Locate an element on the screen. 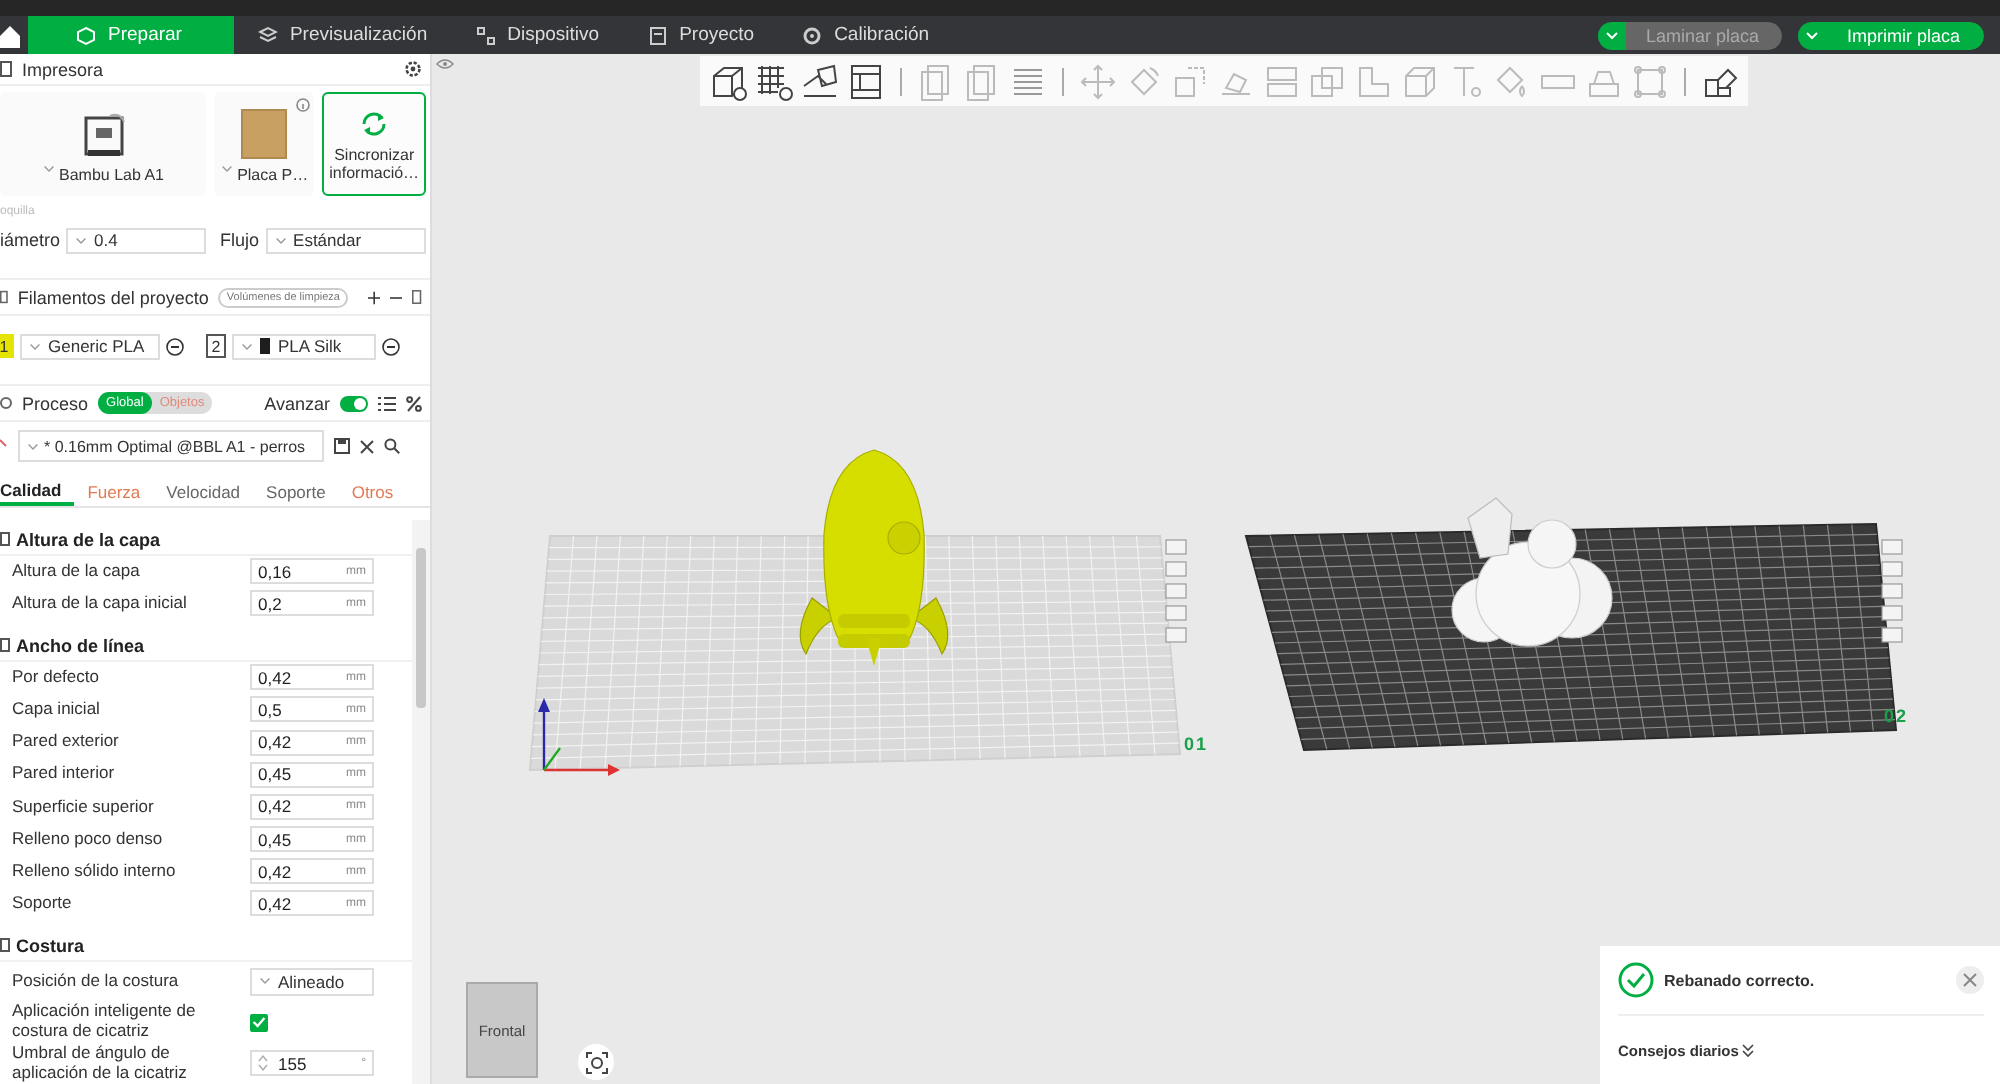  group-title: Ancho de línea is located at coordinates (80, 645).